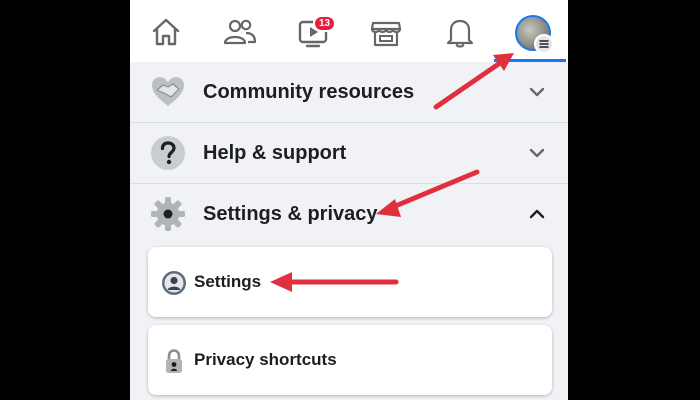 The width and height of the screenshot is (700, 400). What do you see at coordinates (537, 214) in the screenshot?
I see `chevron-up-icon` at bounding box center [537, 214].